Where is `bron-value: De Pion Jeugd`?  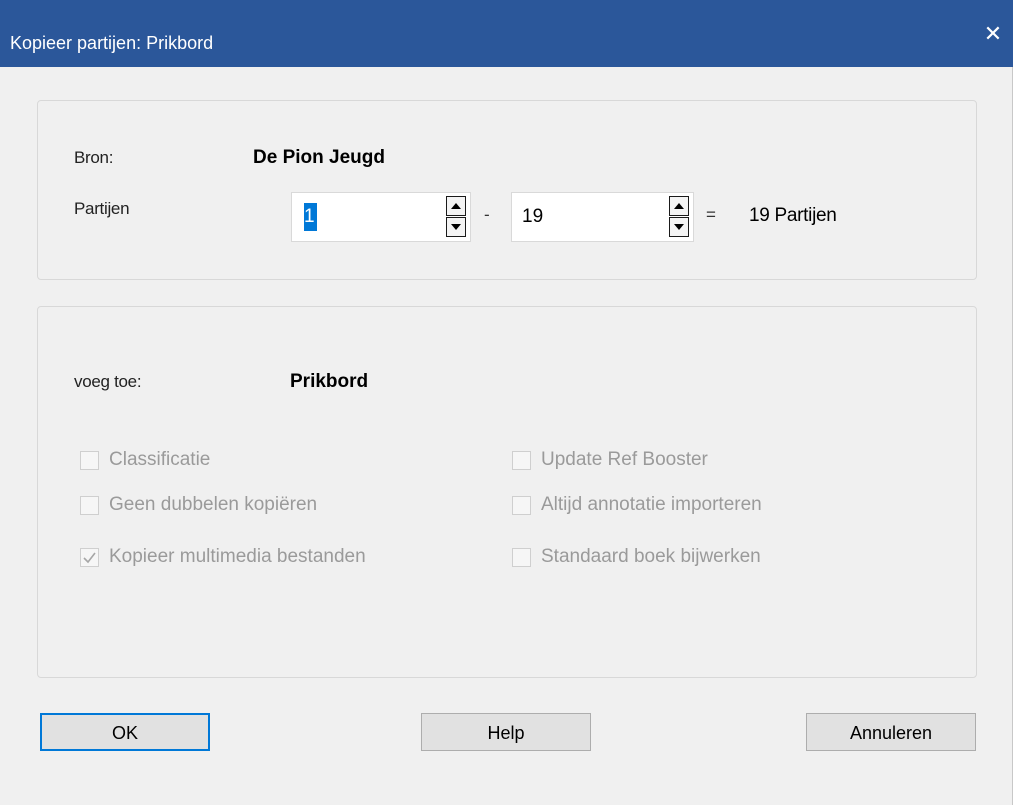
bron-value: De Pion Jeugd is located at coordinates (319, 157).